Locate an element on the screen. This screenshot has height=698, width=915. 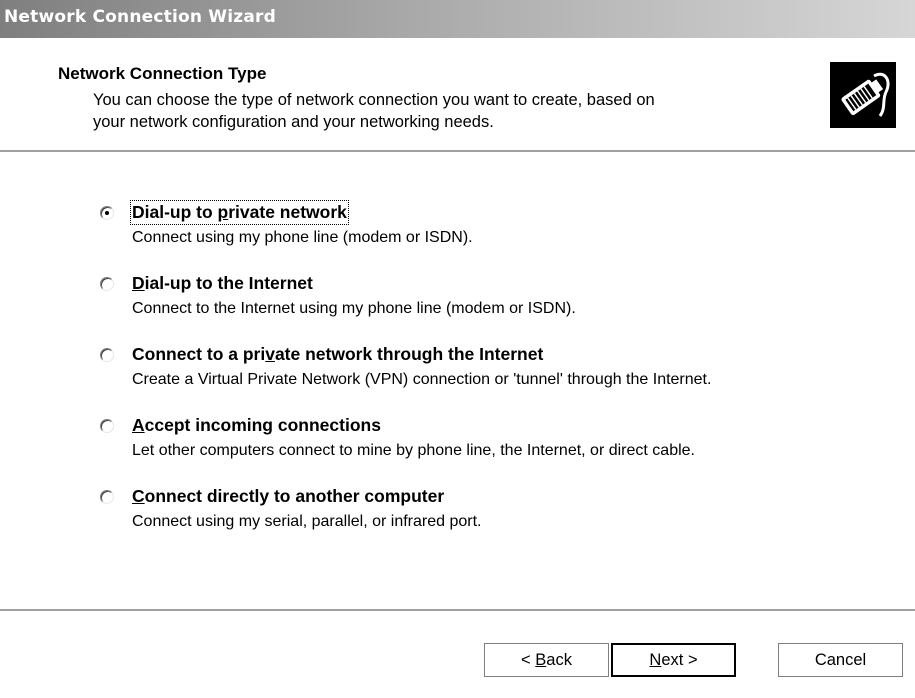
option-label: Dial-up to the Internet is located at coordinates (222, 283).